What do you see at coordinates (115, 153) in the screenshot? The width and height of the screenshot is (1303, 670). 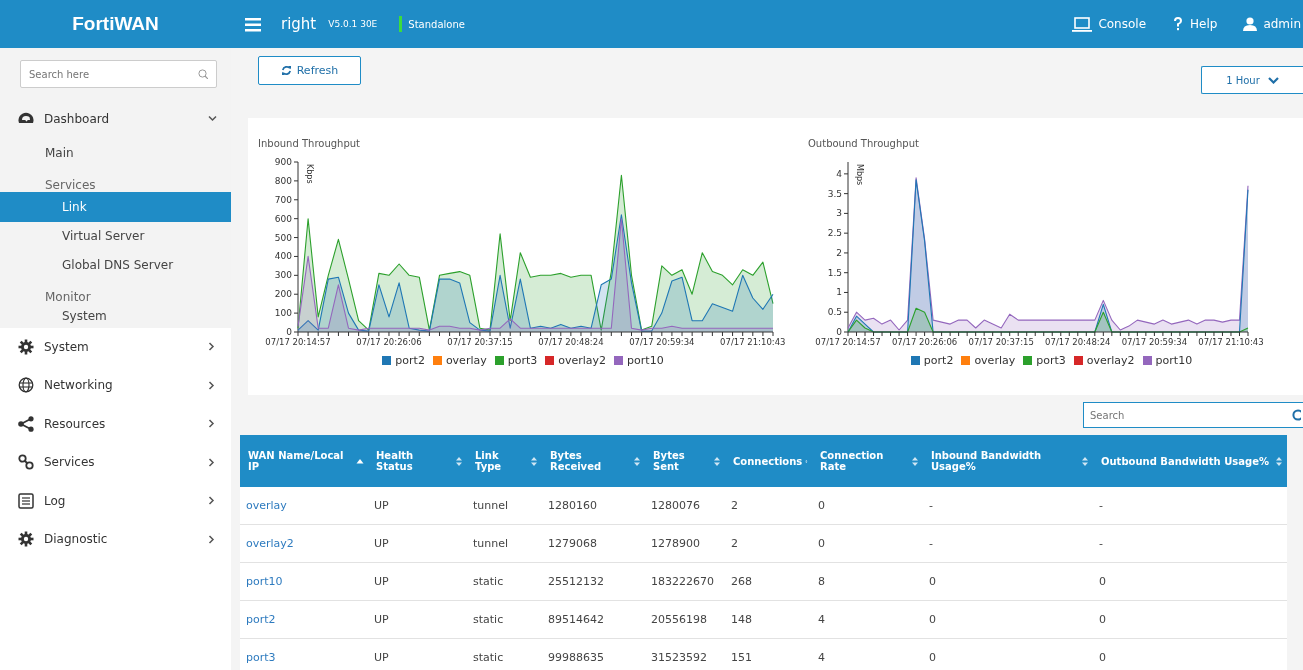 I see `sidebar-subitem: Main` at bounding box center [115, 153].